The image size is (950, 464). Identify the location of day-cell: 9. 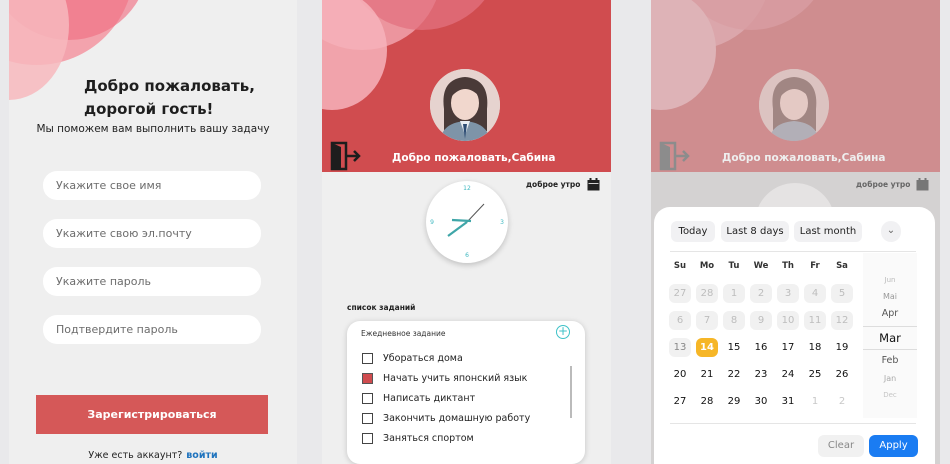
(761, 320).